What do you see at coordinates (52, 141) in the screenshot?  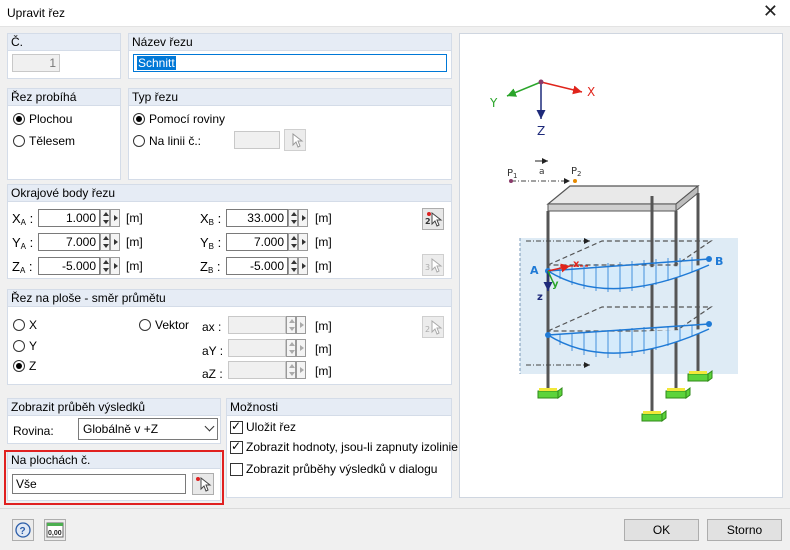 I see `runs-solid-label: Tělesem` at bounding box center [52, 141].